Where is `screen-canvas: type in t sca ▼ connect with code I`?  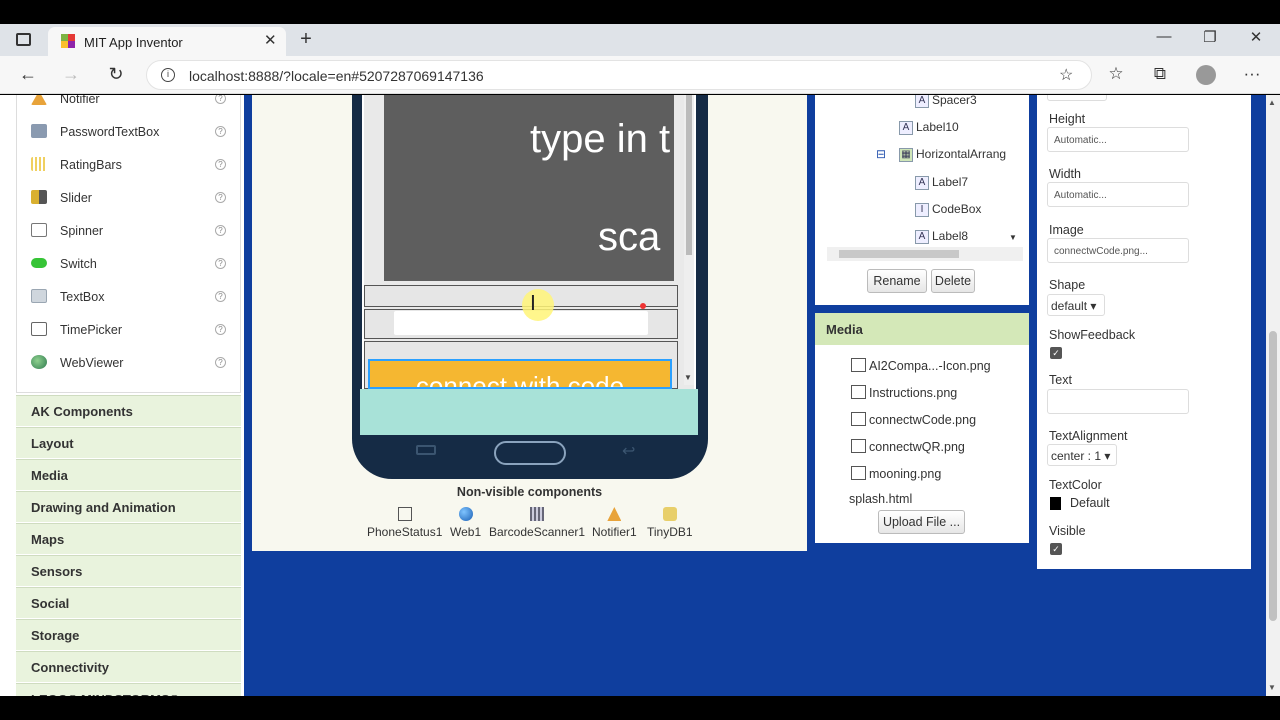 screen-canvas: type in t sca ▼ connect with code I is located at coordinates (529, 265).